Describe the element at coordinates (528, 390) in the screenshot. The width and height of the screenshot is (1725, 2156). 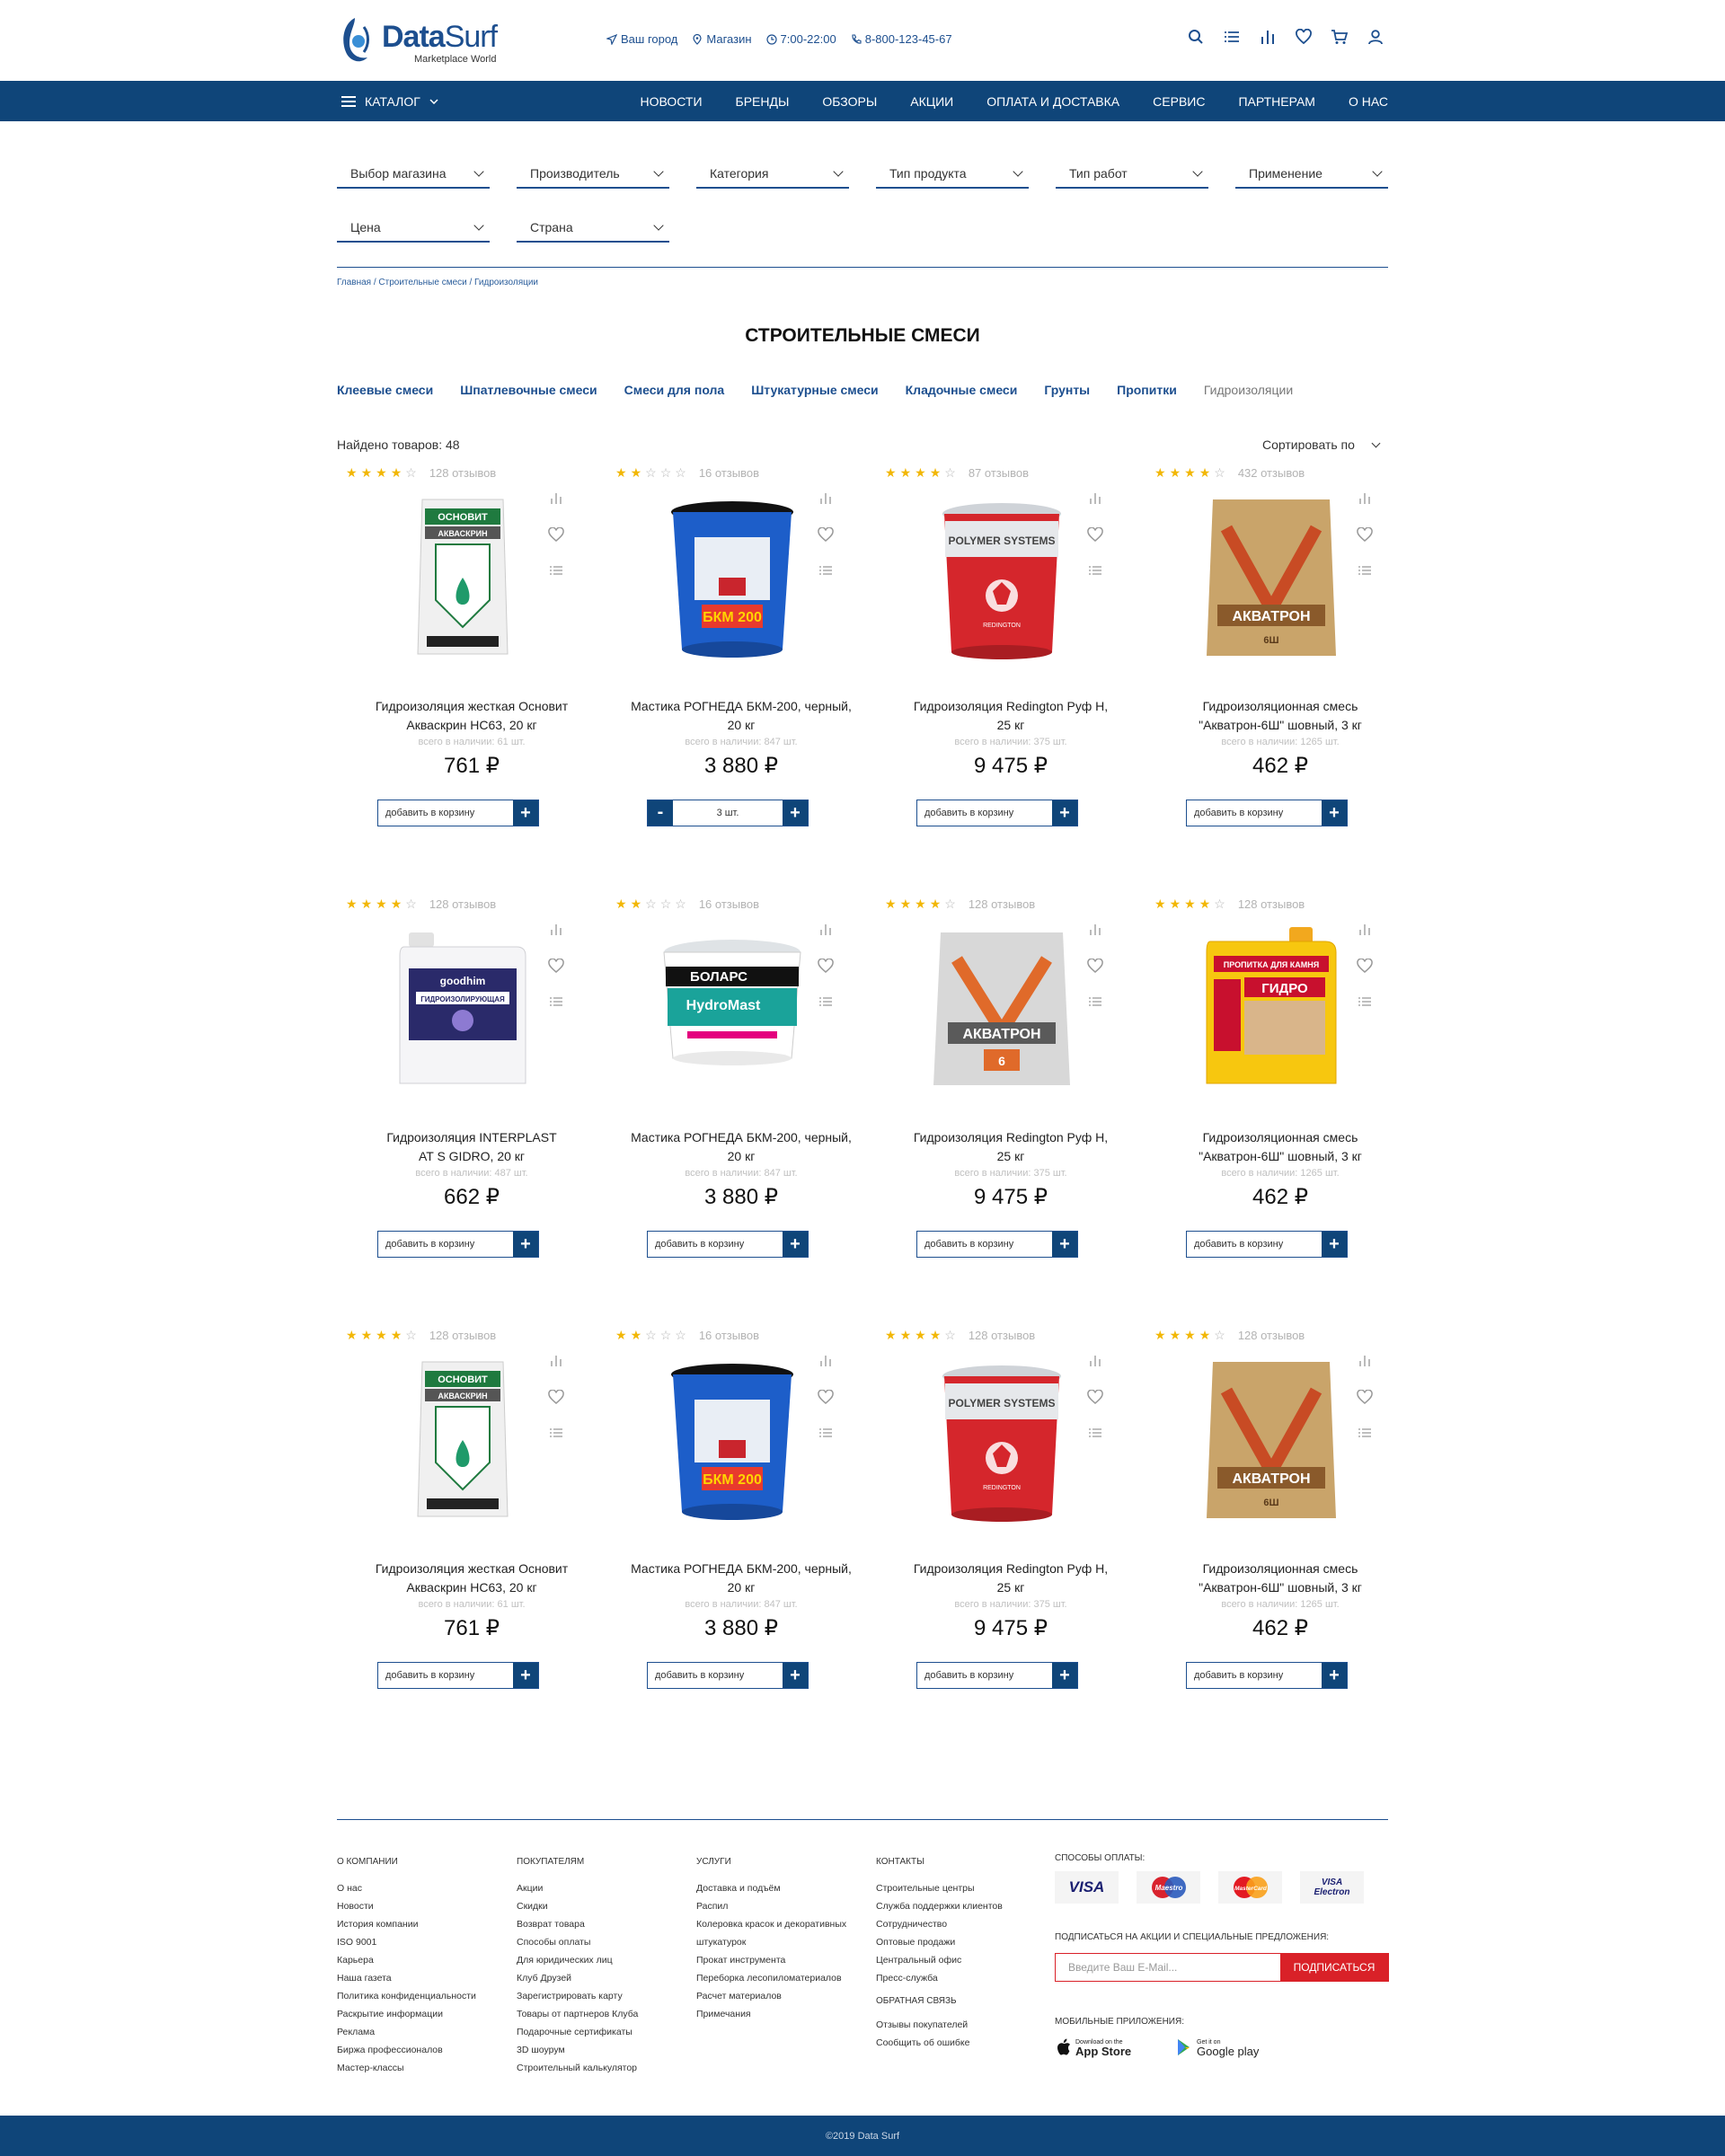
I see `tab-putty: Шпатлевочные смеси` at that location.